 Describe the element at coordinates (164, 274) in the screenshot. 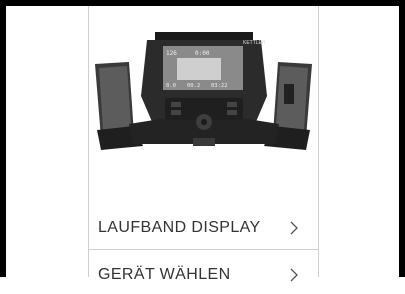

I see `menu-item-label: GERÄT WÄHLEN` at that location.